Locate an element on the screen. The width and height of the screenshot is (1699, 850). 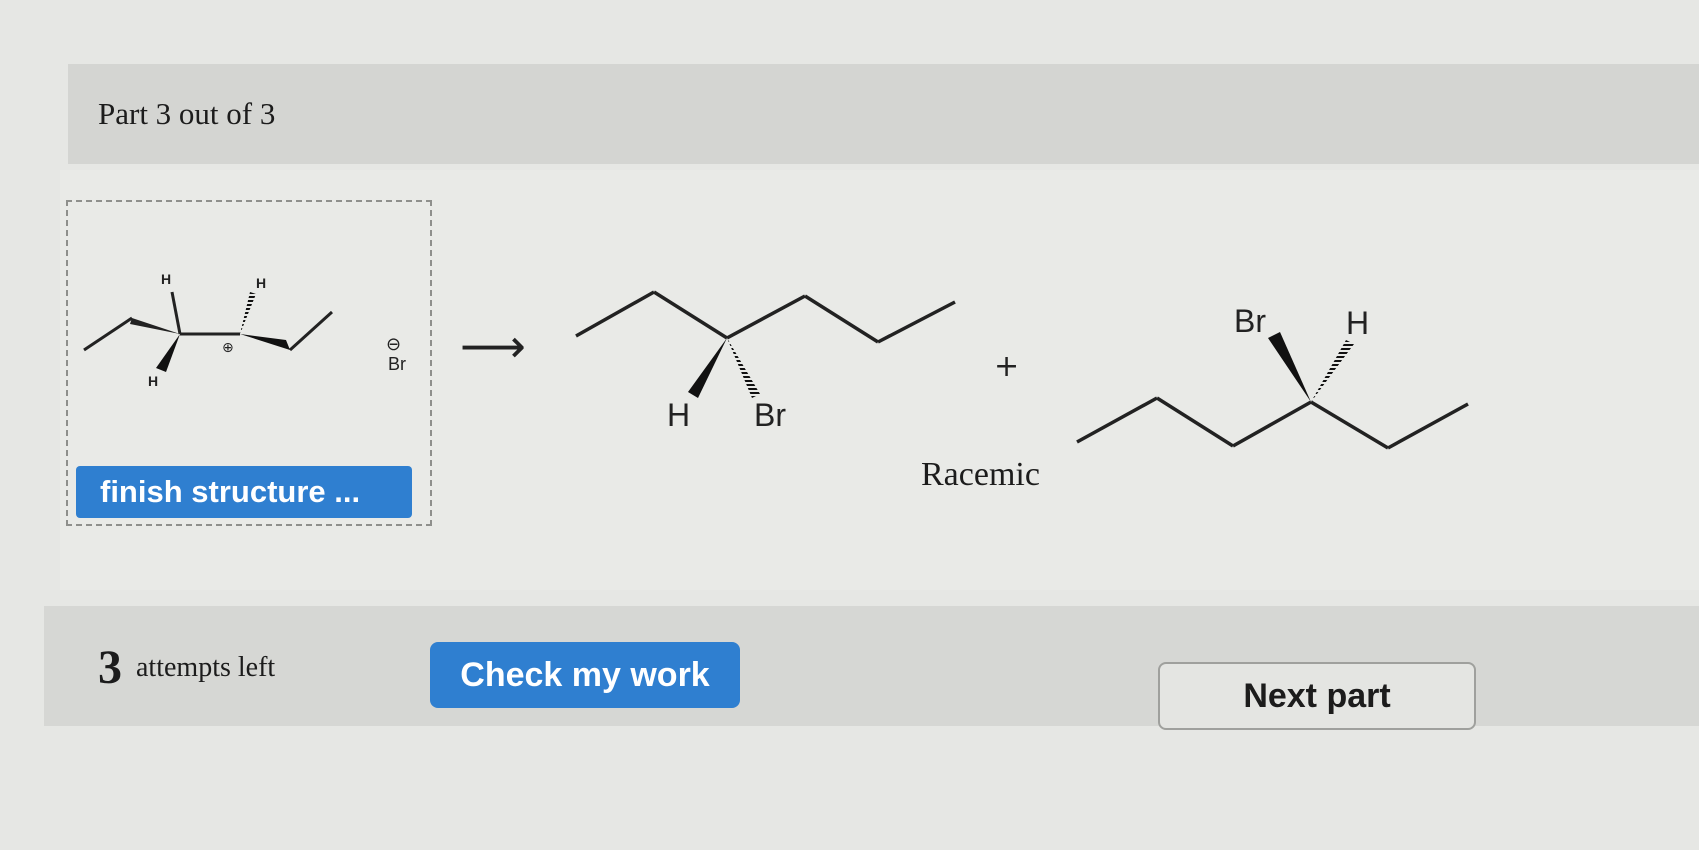
bromide-charge: ⊖ is located at coordinates (393, 344).